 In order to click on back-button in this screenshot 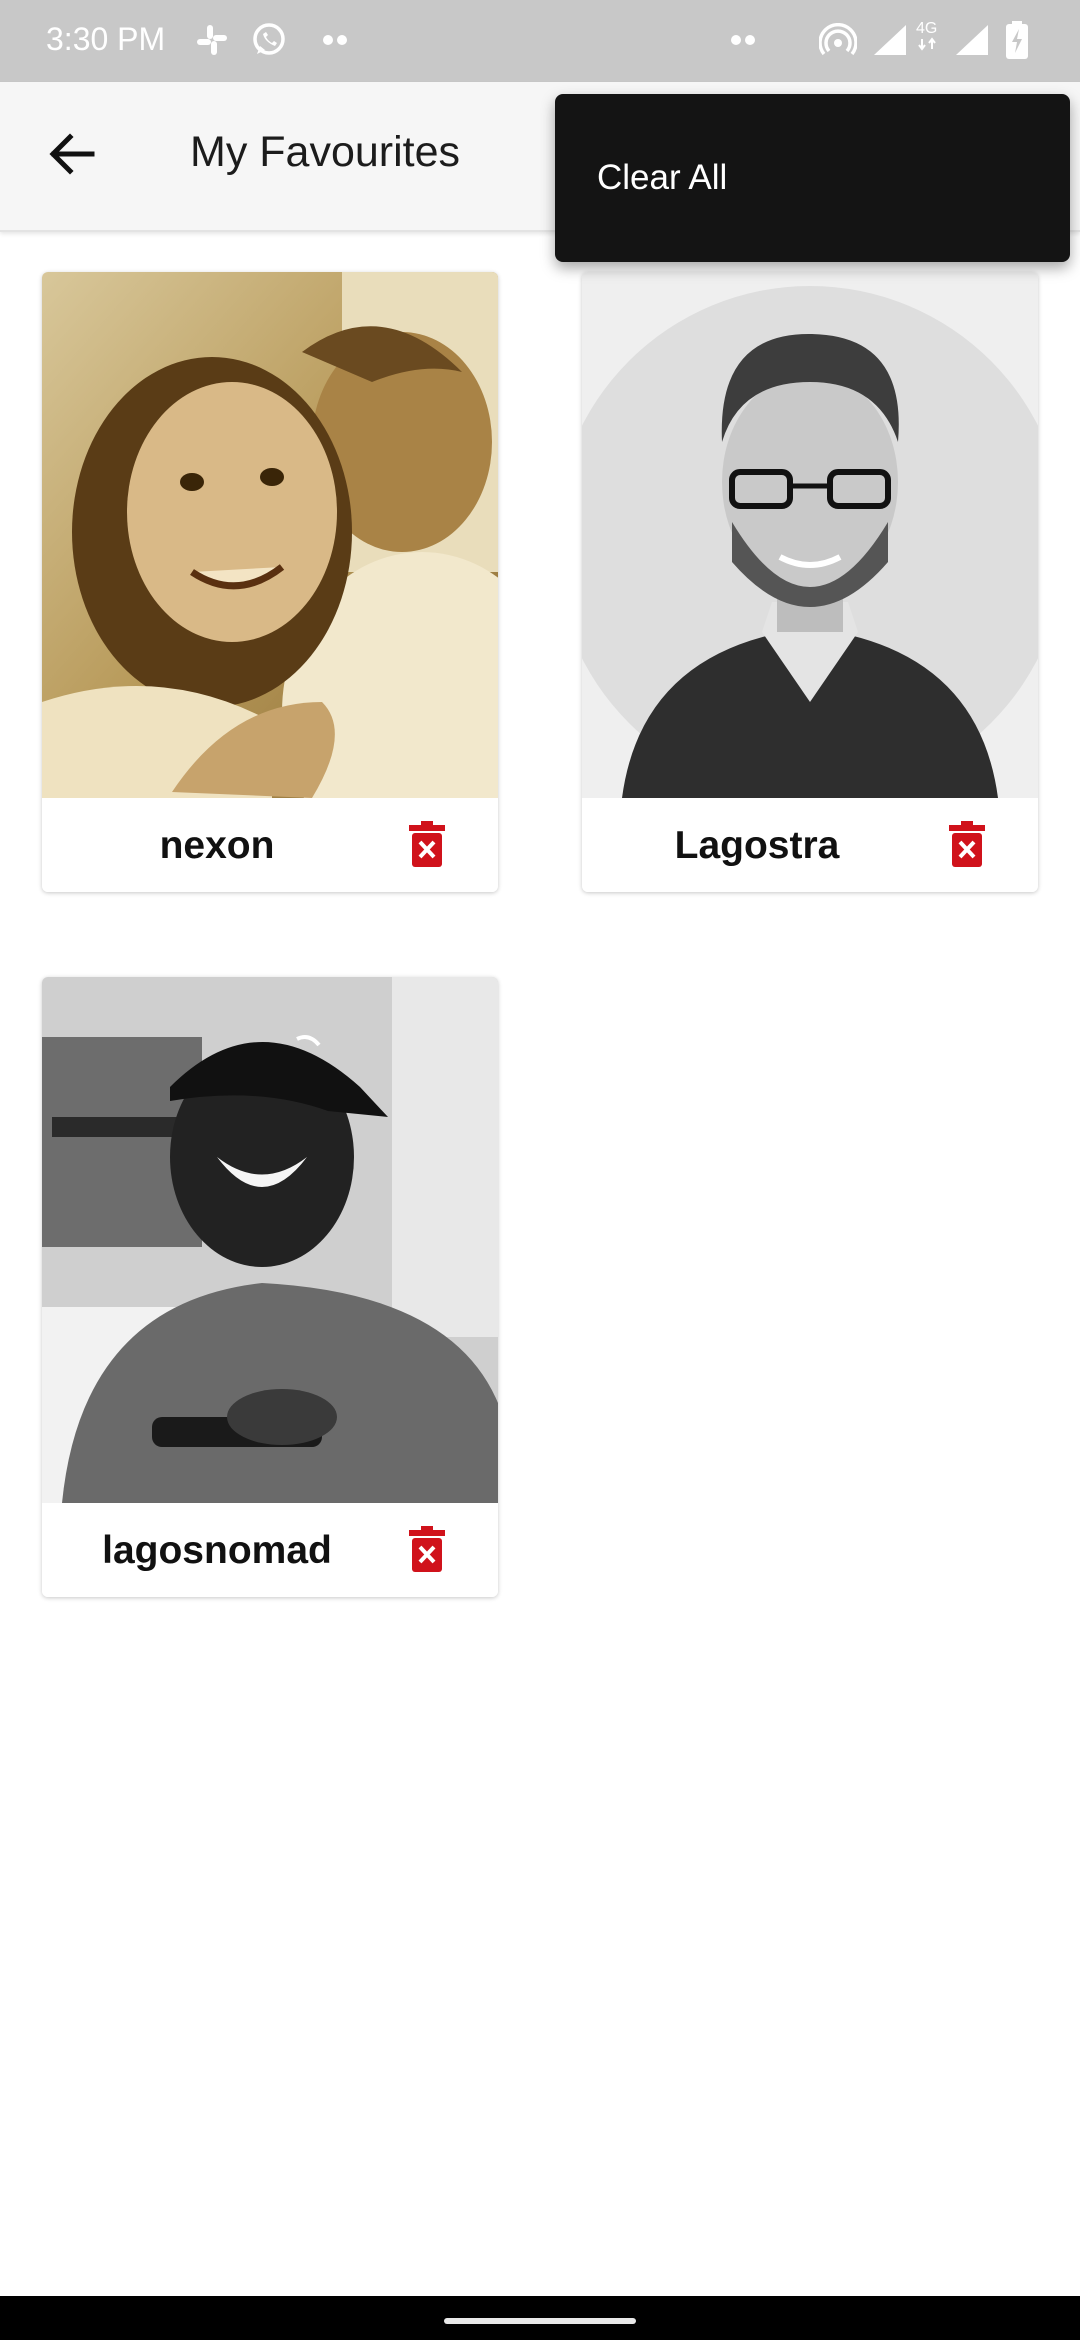, I will do `click(72, 156)`.